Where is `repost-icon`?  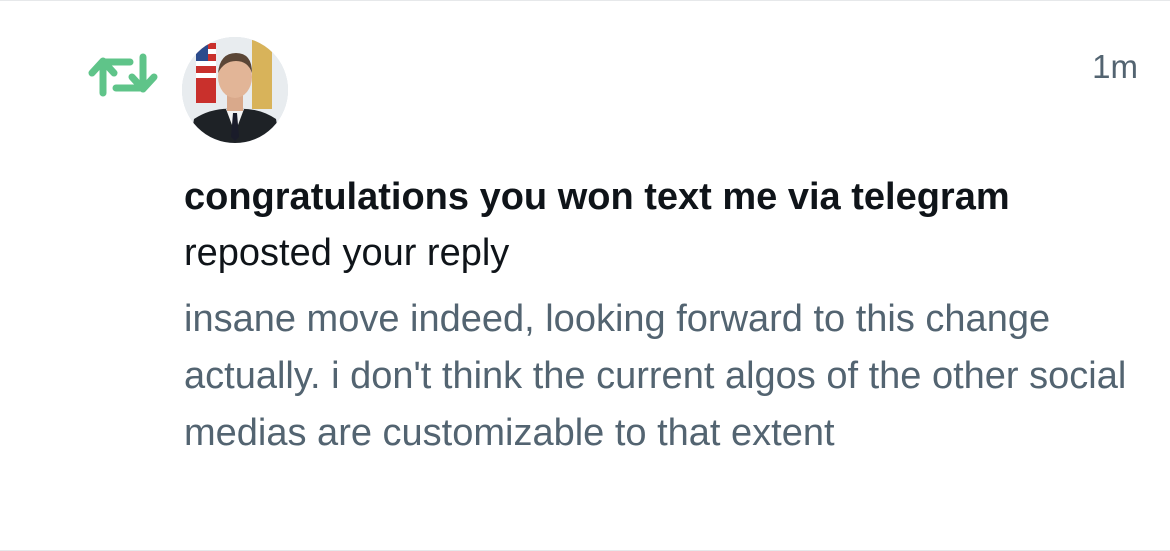
repost-icon is located at coordinates (123, 75).